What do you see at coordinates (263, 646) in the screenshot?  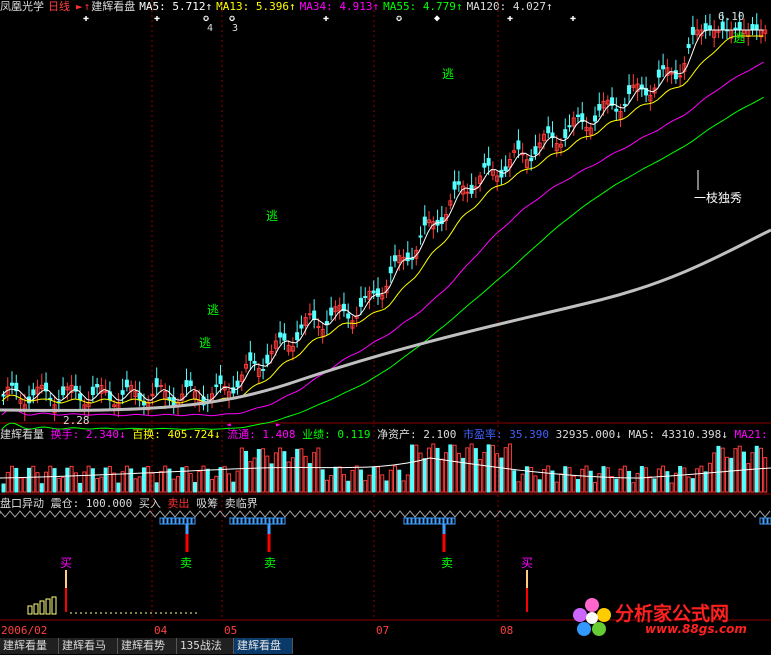 I see `tab-jianhui-kanpan: 建辉看盘` at bounding box center [263, 646].